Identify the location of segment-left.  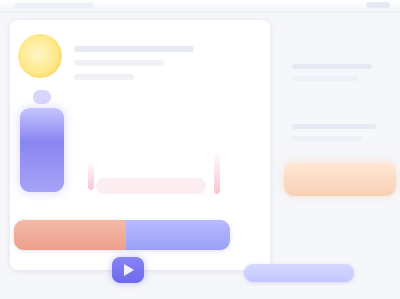
(70, 235).